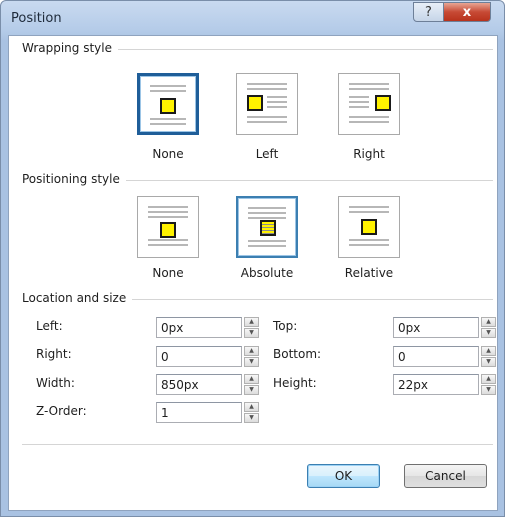  I want to click on position-relative-option, so click(369, 227).